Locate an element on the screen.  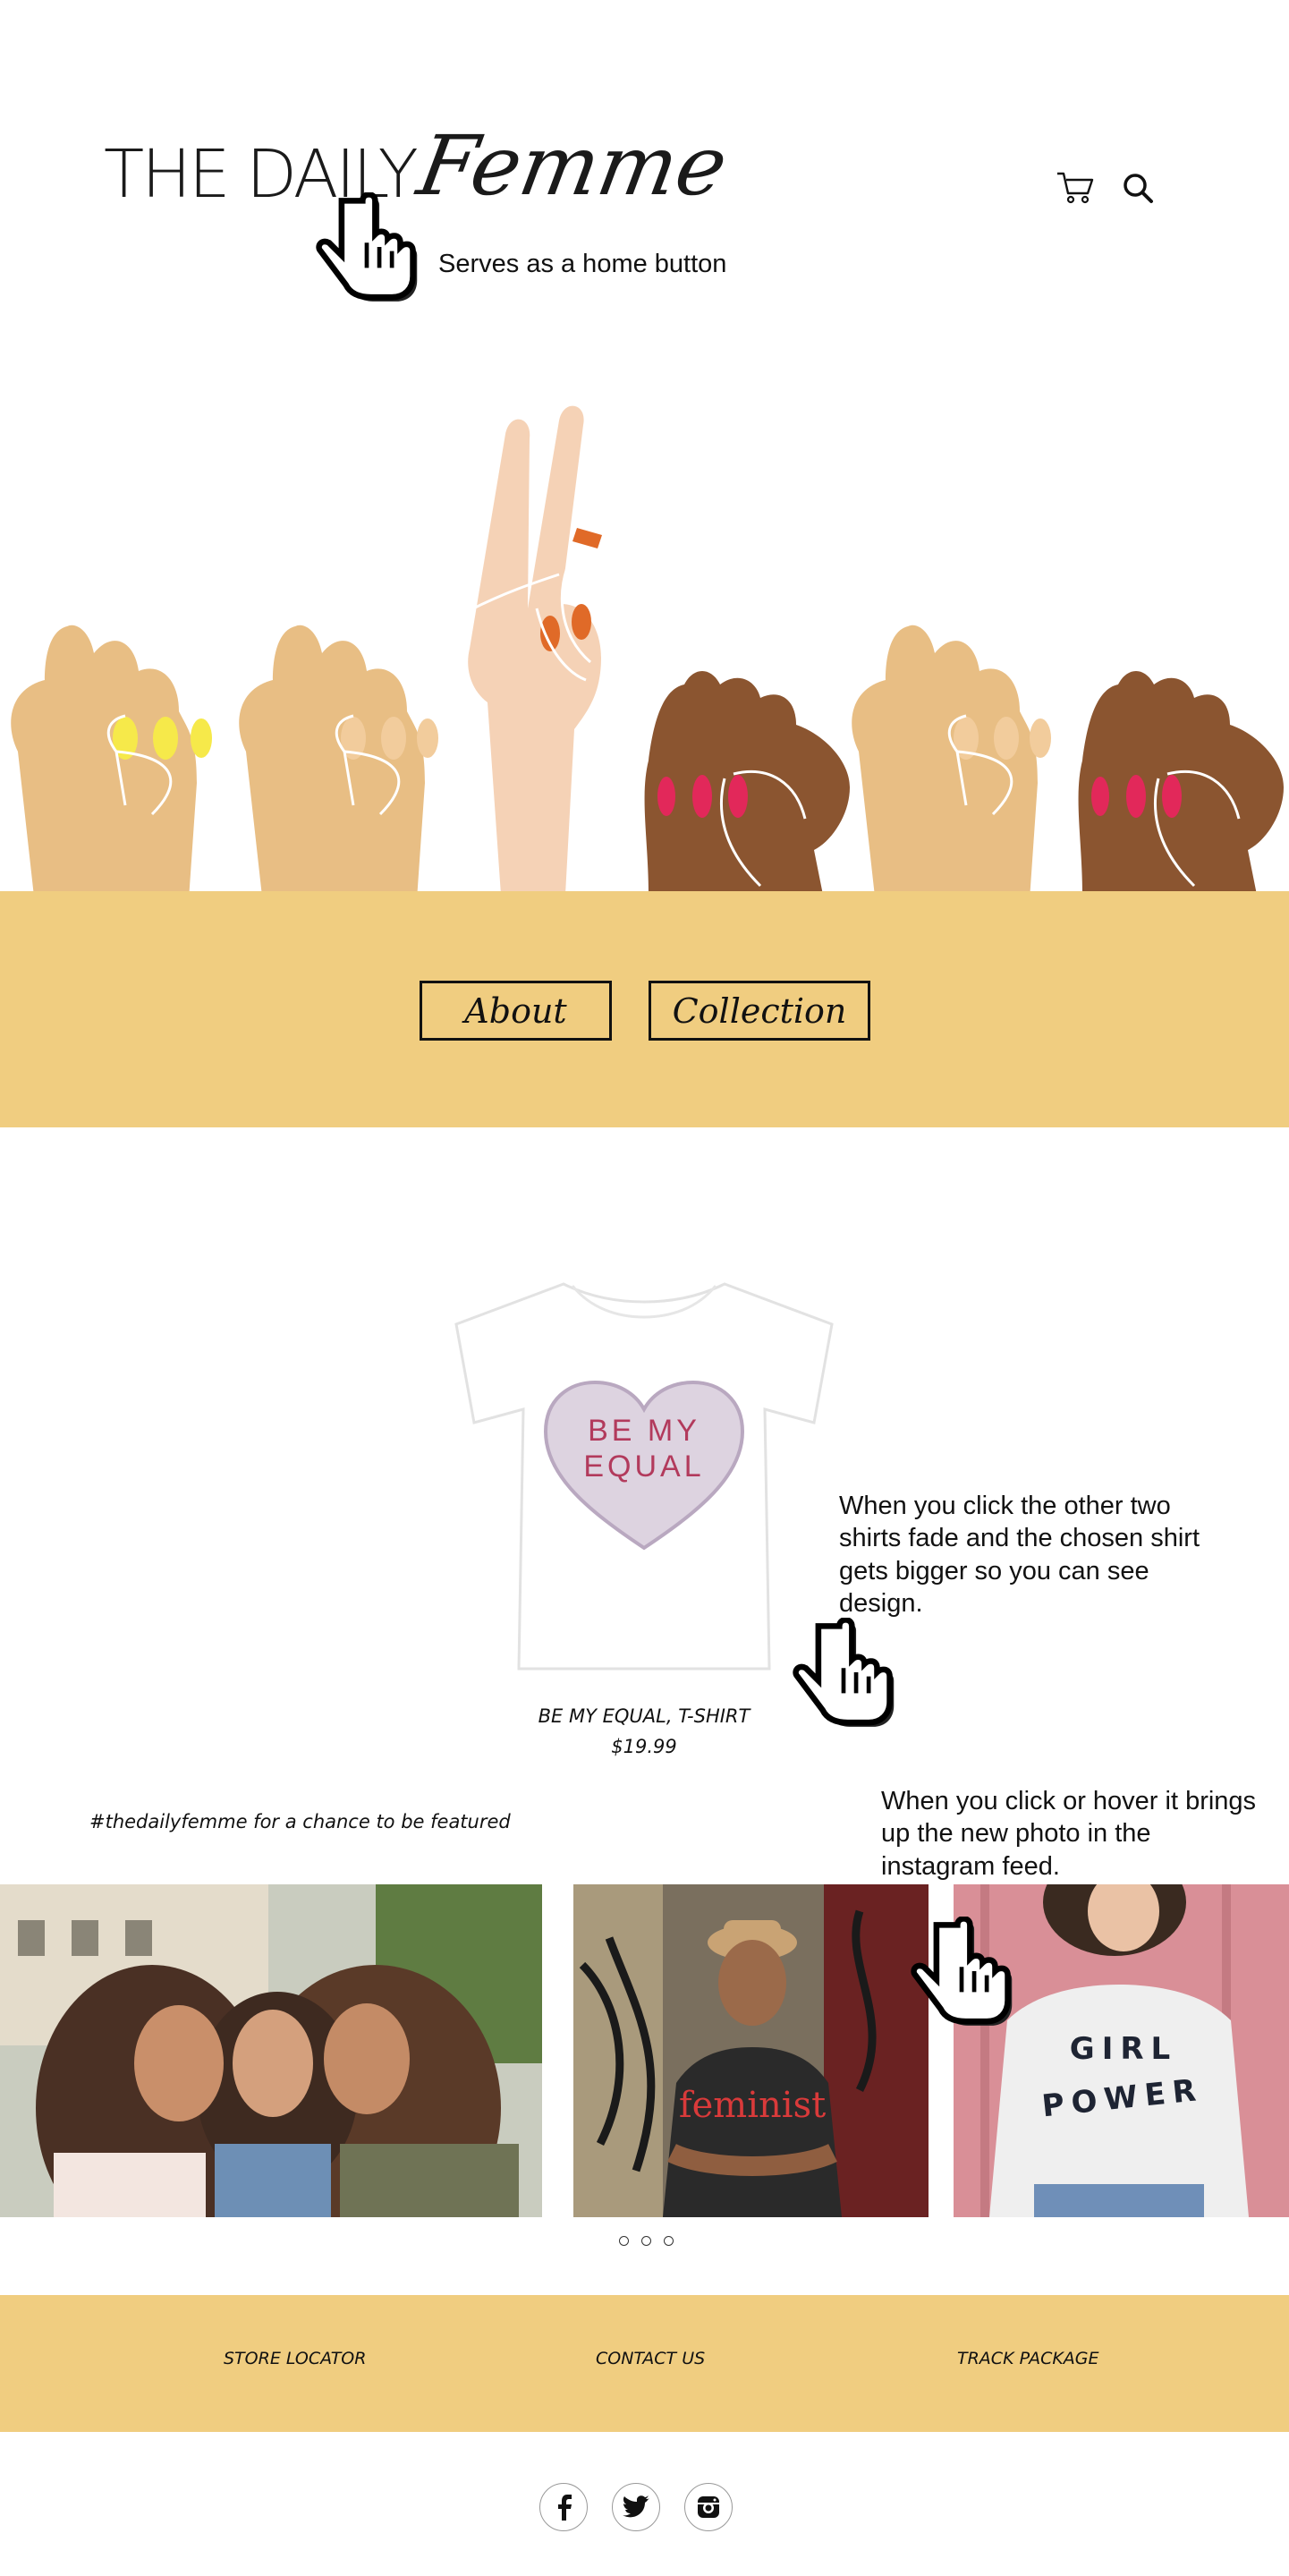
facebook-button is located at coordinates (563, 2507).